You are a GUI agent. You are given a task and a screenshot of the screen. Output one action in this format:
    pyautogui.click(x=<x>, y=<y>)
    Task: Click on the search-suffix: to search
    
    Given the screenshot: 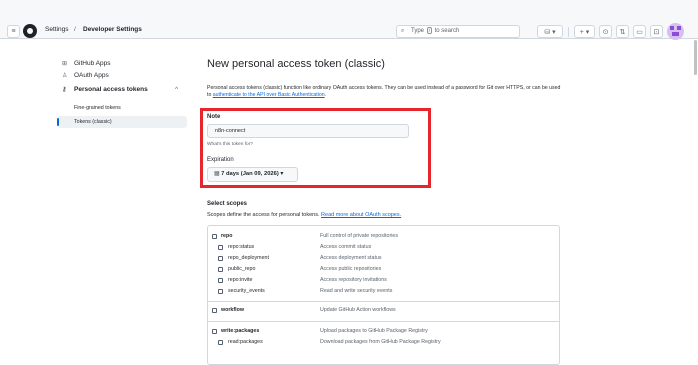 What is the action you would take?
    pyautogui.click(x=447, y=31)
    